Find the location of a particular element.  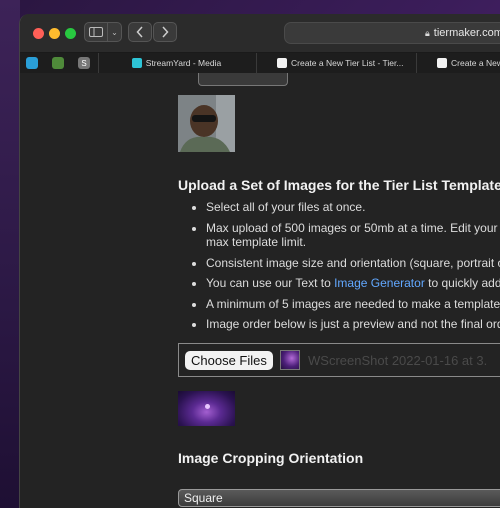

cropping-orientation-select: Square is located at coordinates (339, 498).